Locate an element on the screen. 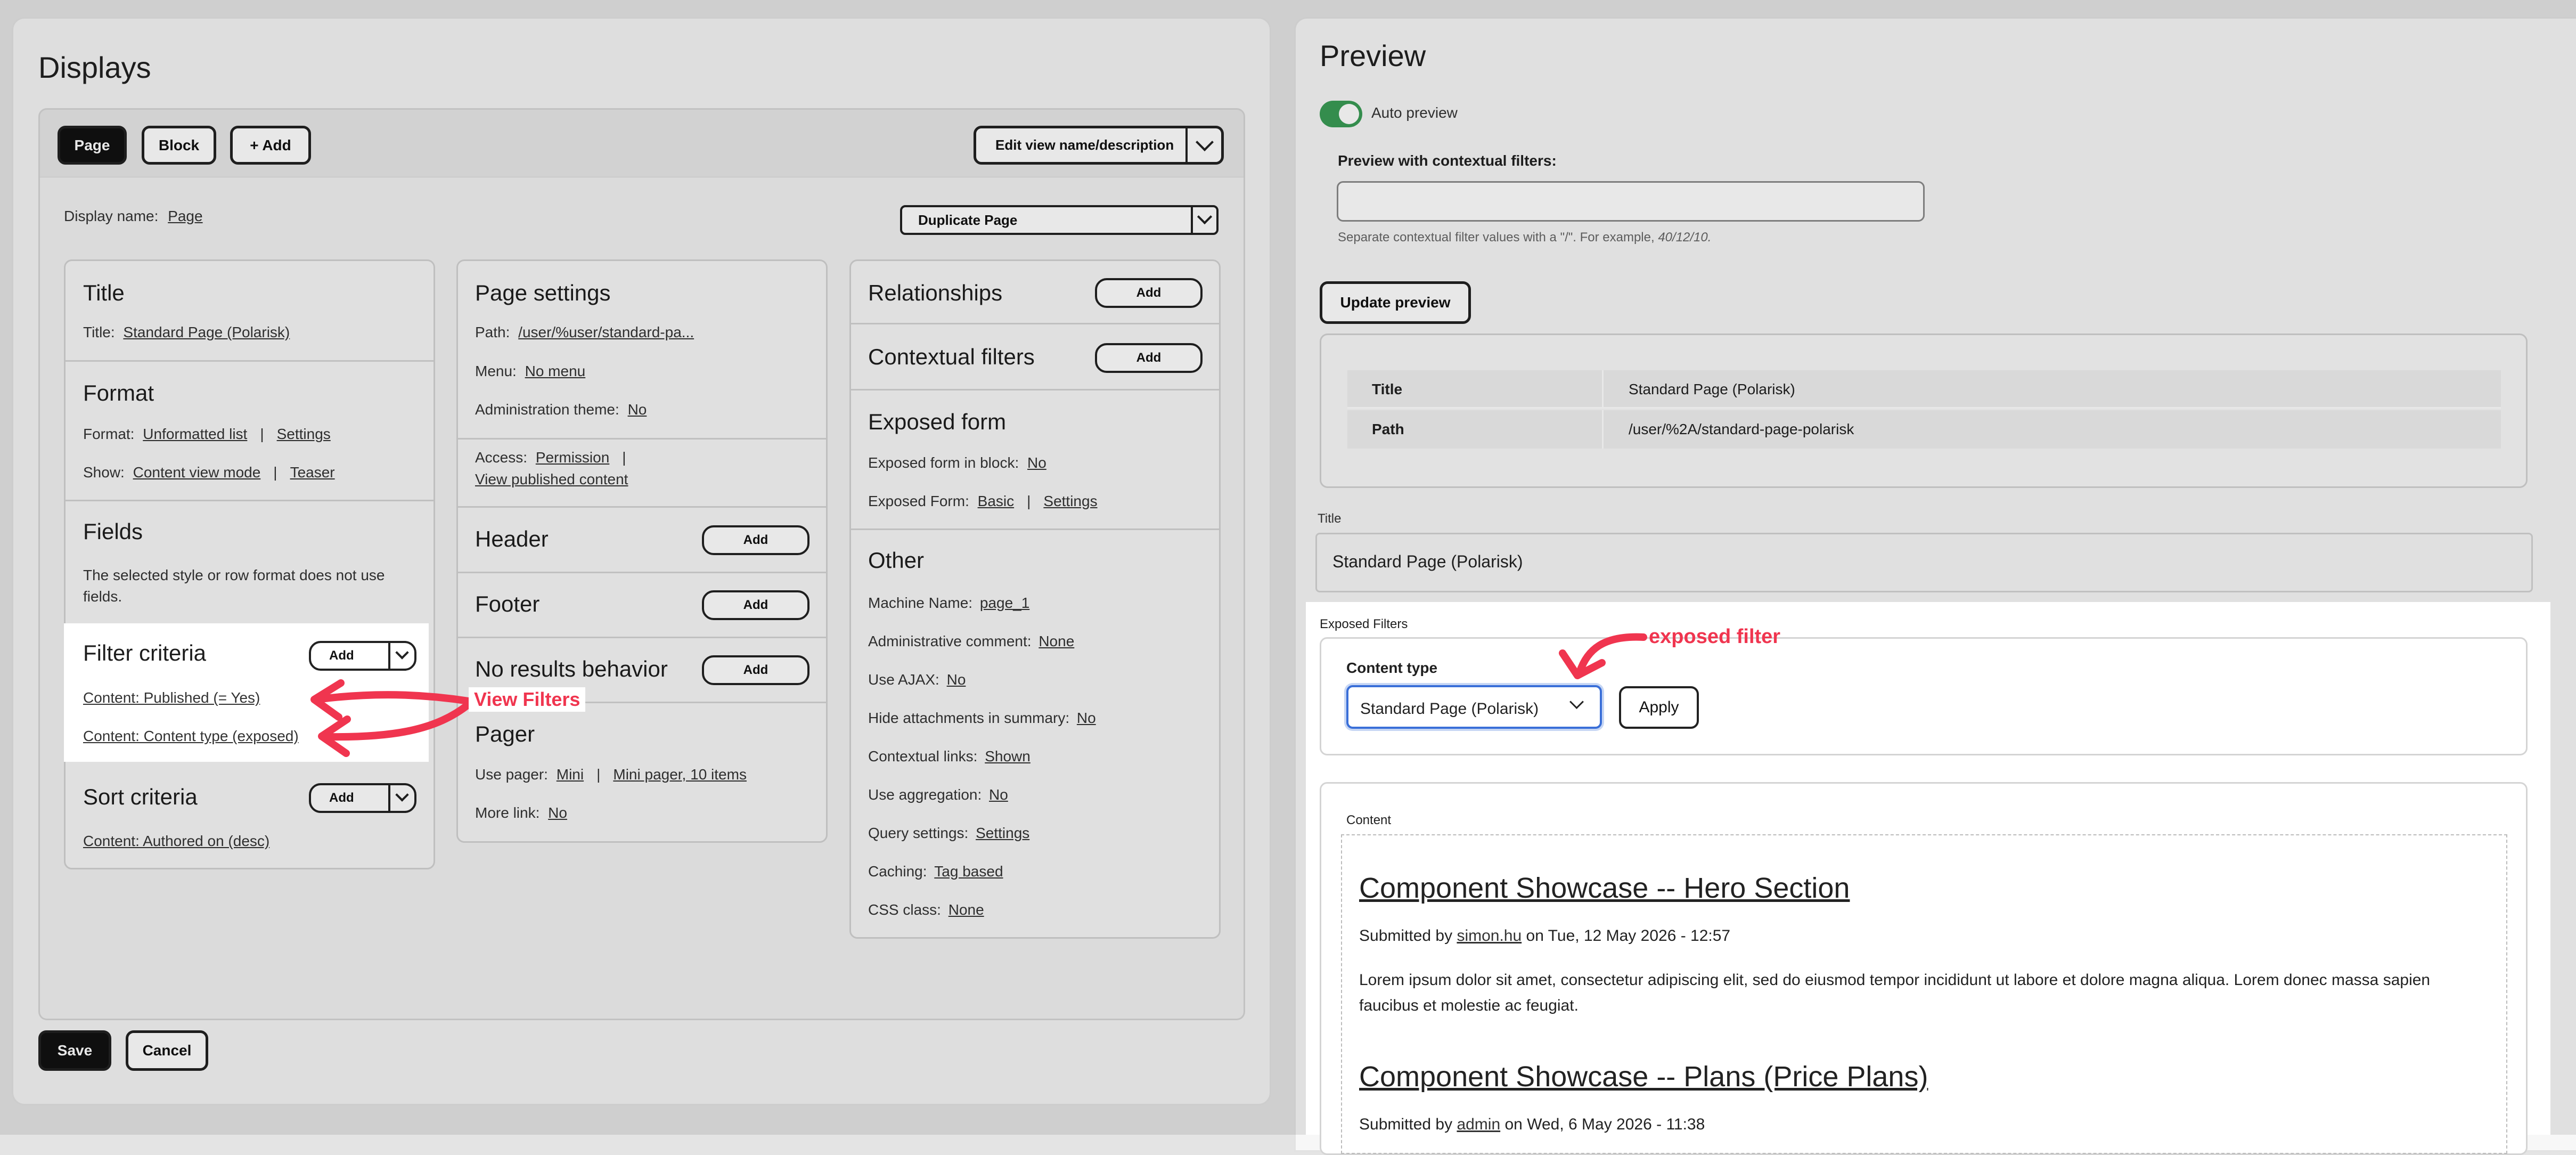 This screenshot has width=2576, height=1155. preview-heading: Preview is located at coordinates (1373, 56).